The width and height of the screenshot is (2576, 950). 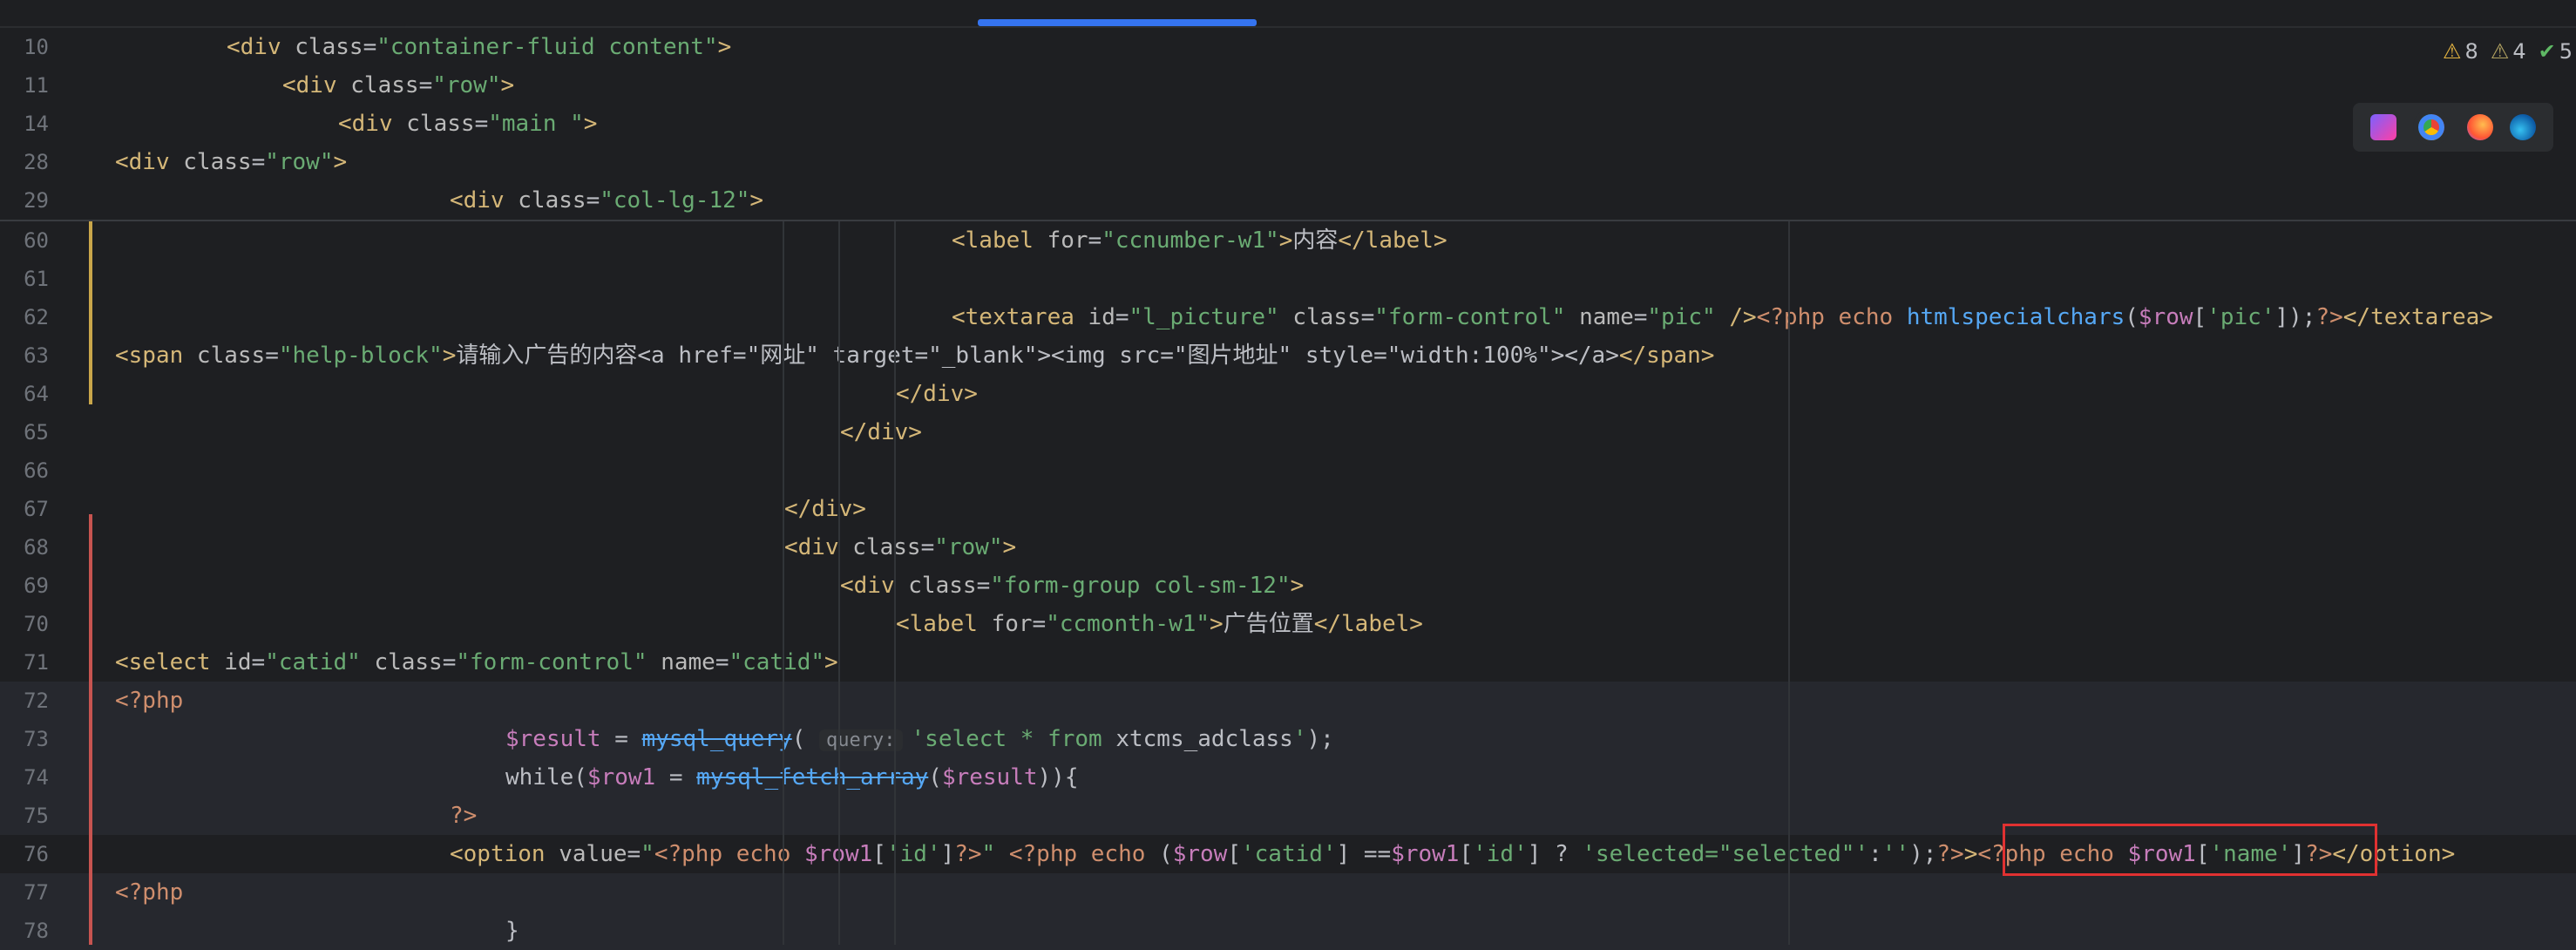 What do you see at coordinates (24, 547) in the screenshot?
I see `line-number: 68` at bounding box center [24, 547].